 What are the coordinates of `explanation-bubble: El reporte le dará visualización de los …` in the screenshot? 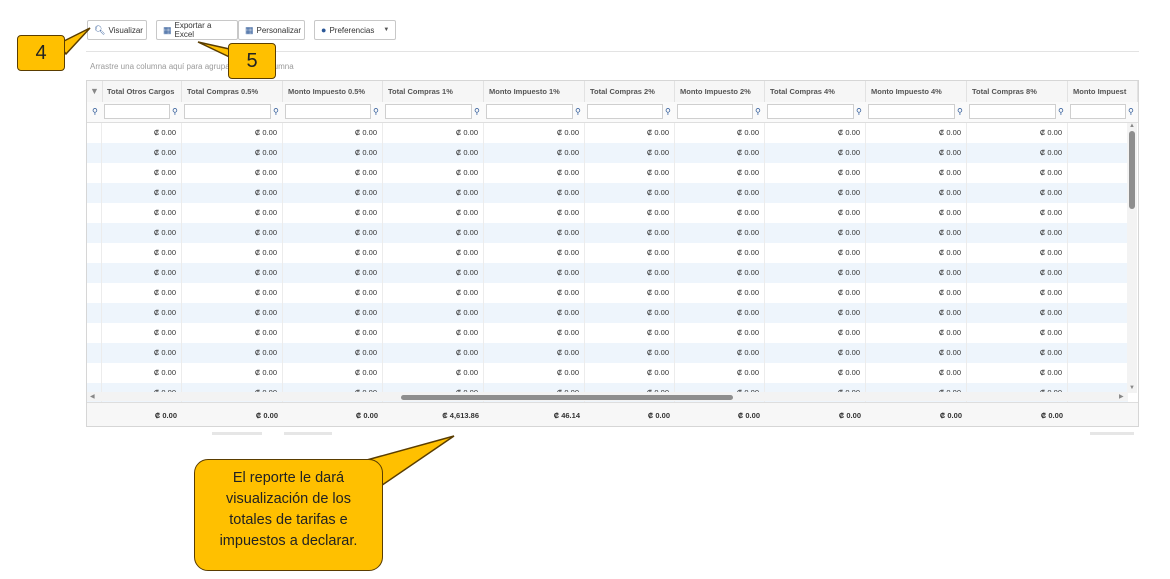 It's located at (288, 515).